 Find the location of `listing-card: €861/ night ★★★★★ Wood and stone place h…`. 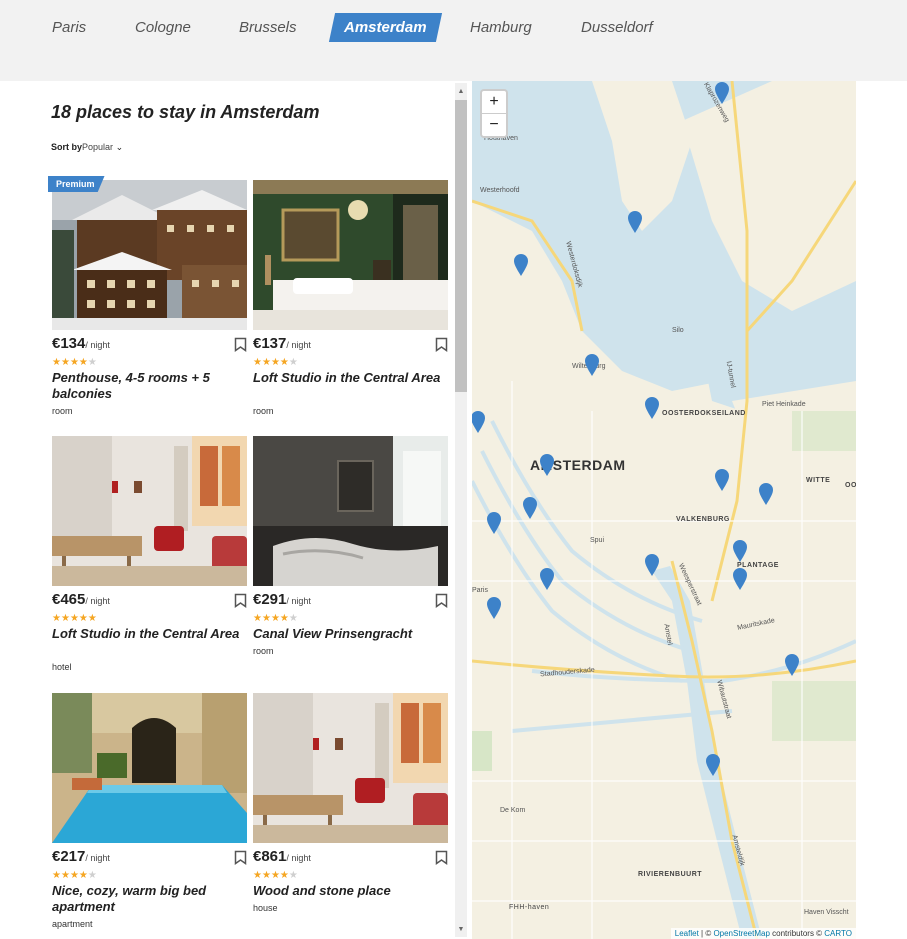

listing-card: €861/ night ★★★★★ Wood and stone place h… is located at coordinates (350, 816).